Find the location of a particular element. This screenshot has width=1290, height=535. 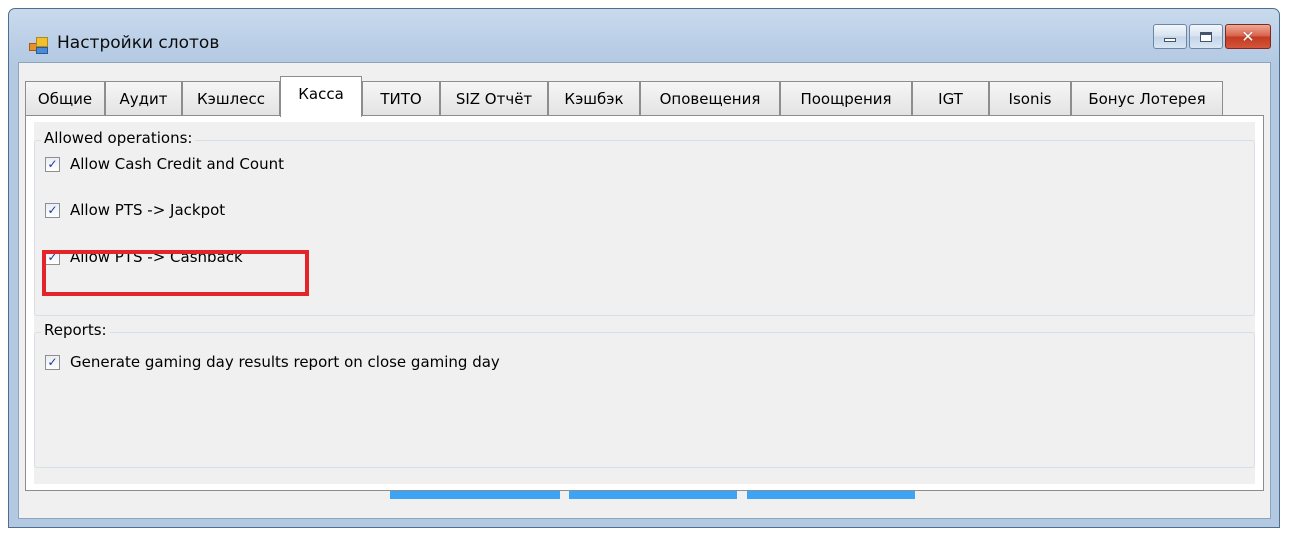

close-icon: ✕ is located at coordinates (1248, 36).